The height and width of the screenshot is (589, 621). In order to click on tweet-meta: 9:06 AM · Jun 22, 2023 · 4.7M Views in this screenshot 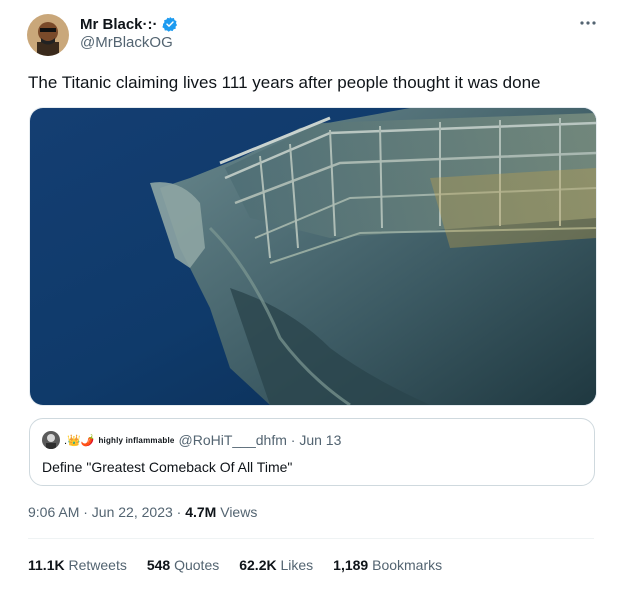, I will do `click(142, 512)`.